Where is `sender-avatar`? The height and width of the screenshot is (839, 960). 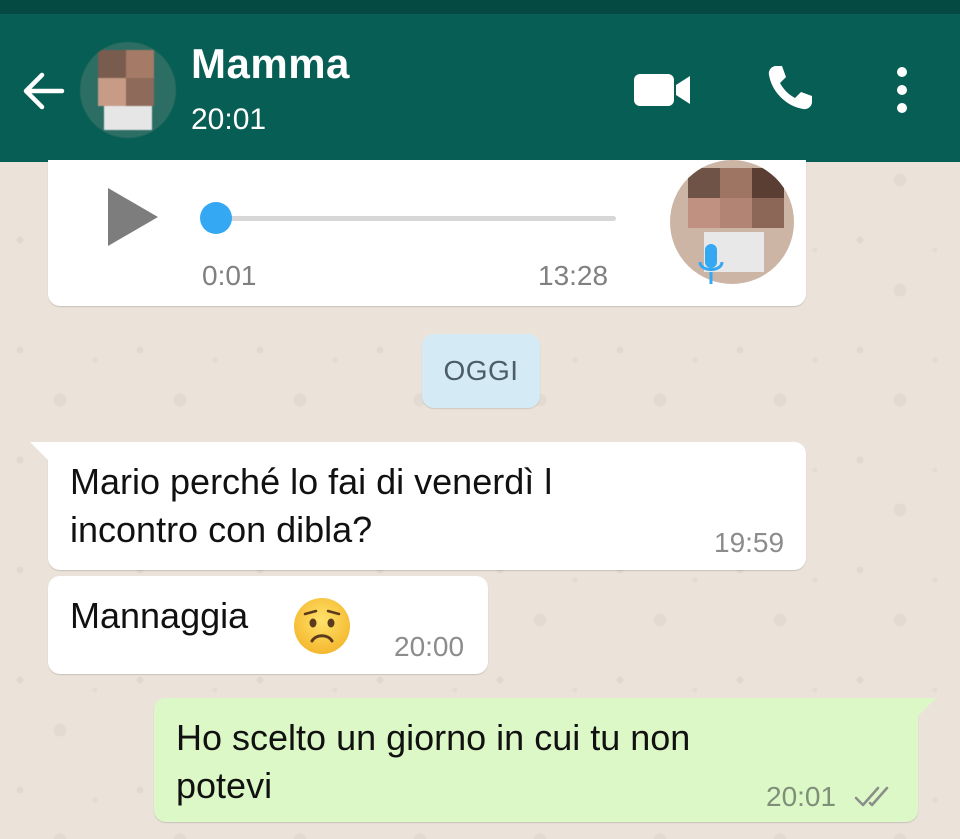 sender-avatar is located at coordinates (732, 222).